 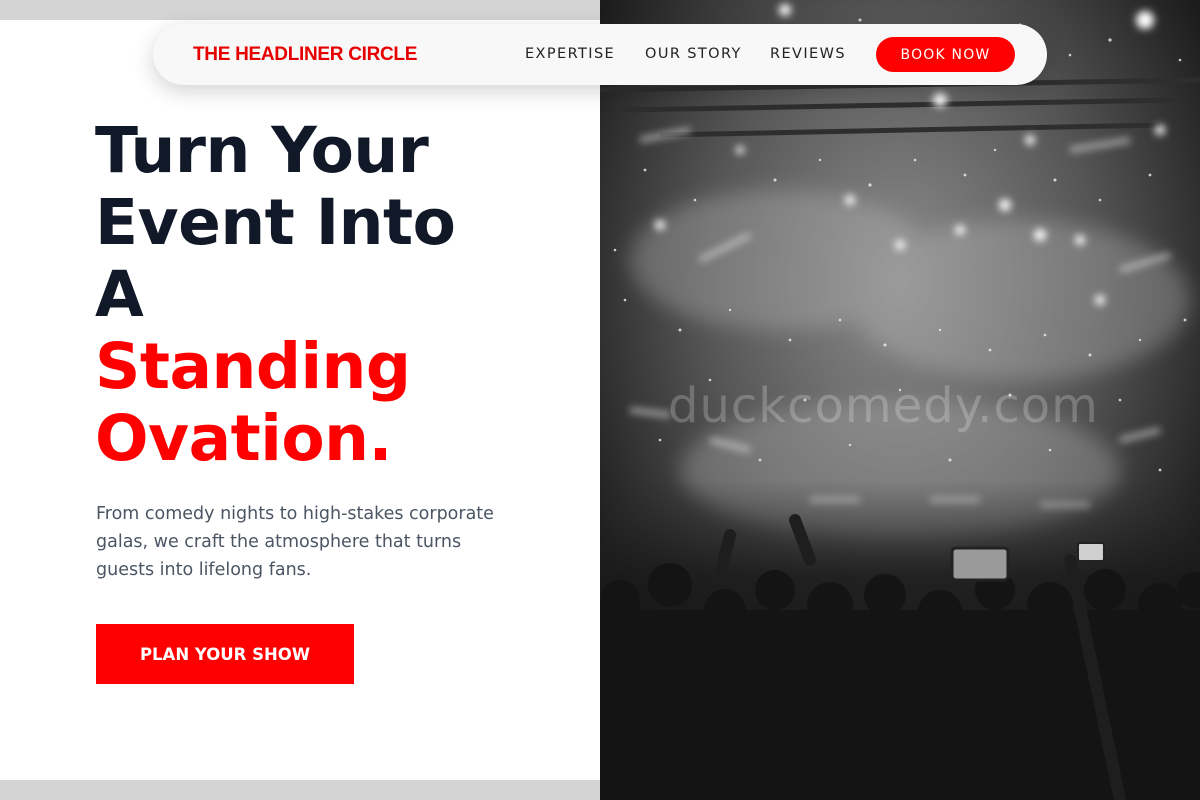 I want to click on brand-logo: THE HEADLINER CIRCLE, so click(x=305, y=55).